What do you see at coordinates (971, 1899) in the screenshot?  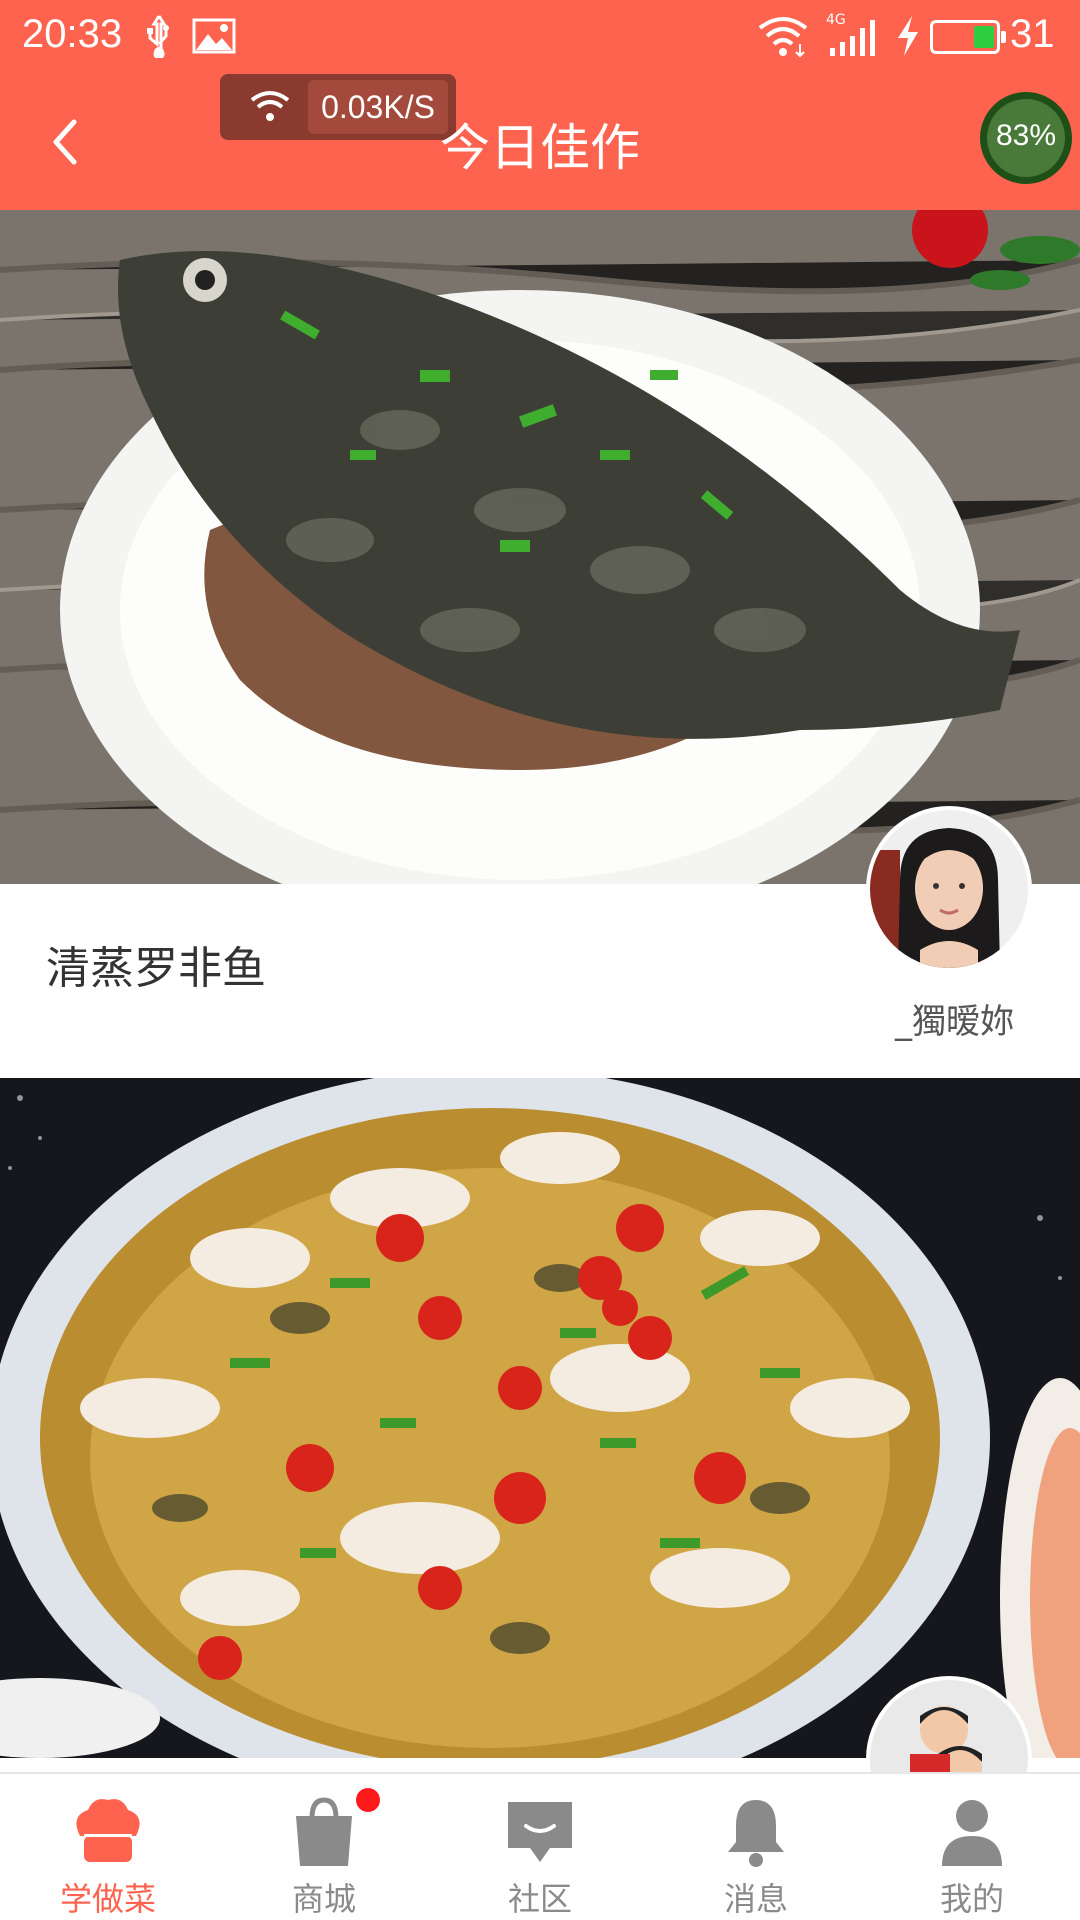 I see `nav-label: 我的` at bounding box center [971, 1899].